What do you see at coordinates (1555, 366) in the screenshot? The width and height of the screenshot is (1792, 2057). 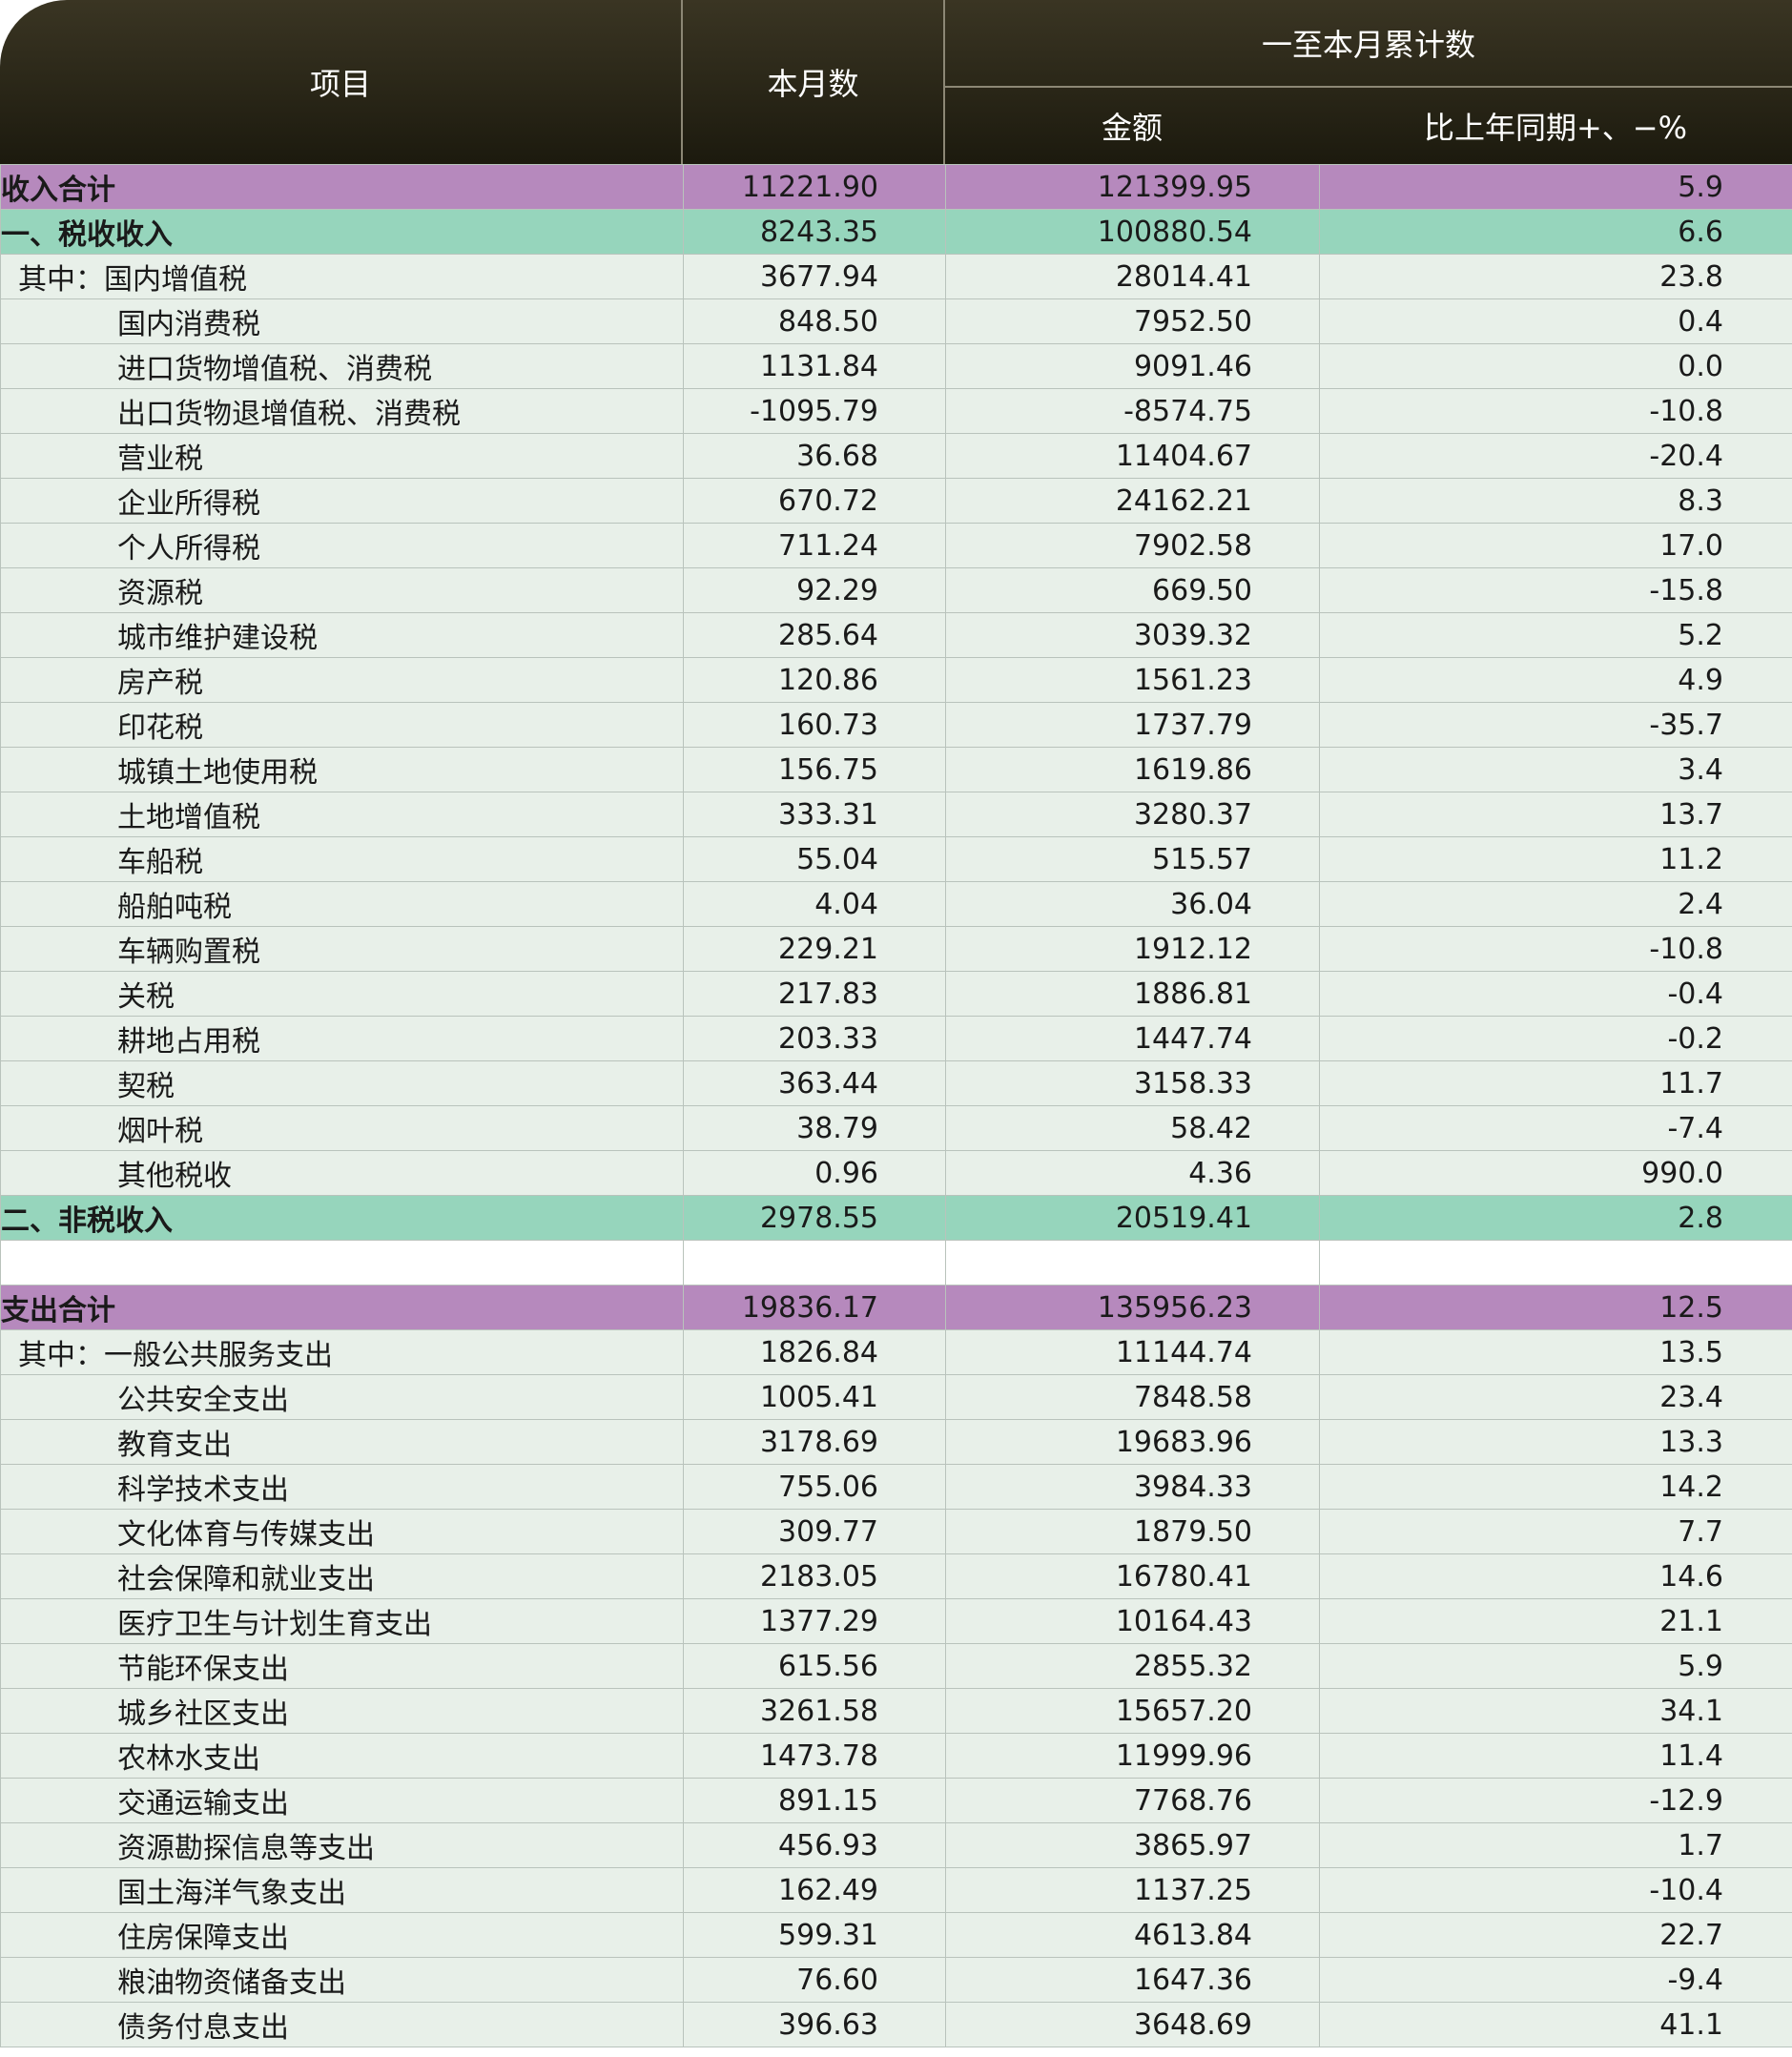 I see `row-yoy-change: 0.0` at bounding box center [1555, 366].